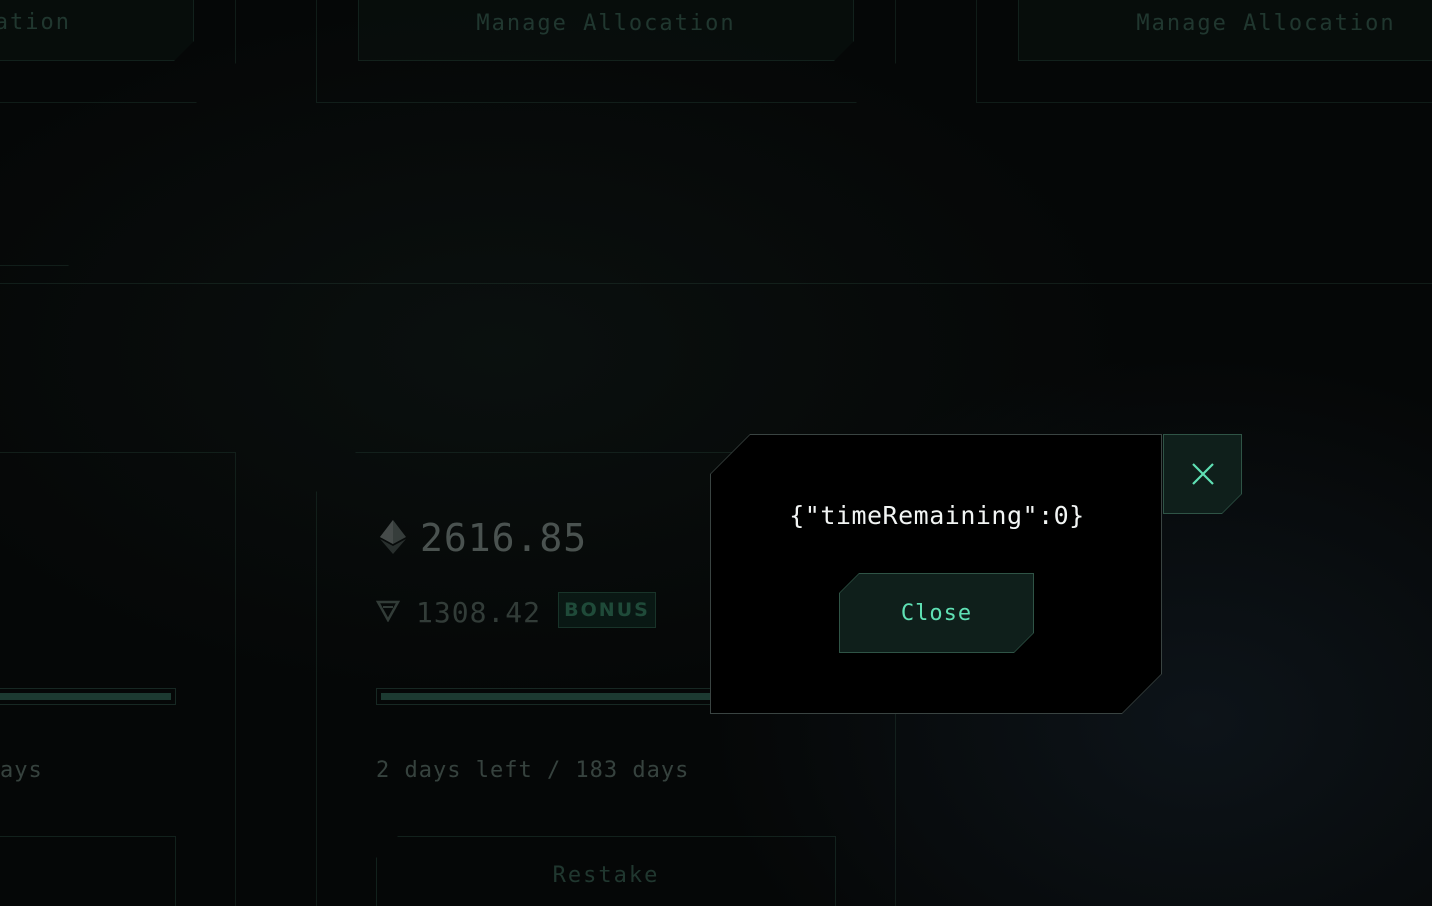 The height and width of the screenshot is (906, 1432). I want to click on manage-allocation-button-left: ation, so click(97, 30).